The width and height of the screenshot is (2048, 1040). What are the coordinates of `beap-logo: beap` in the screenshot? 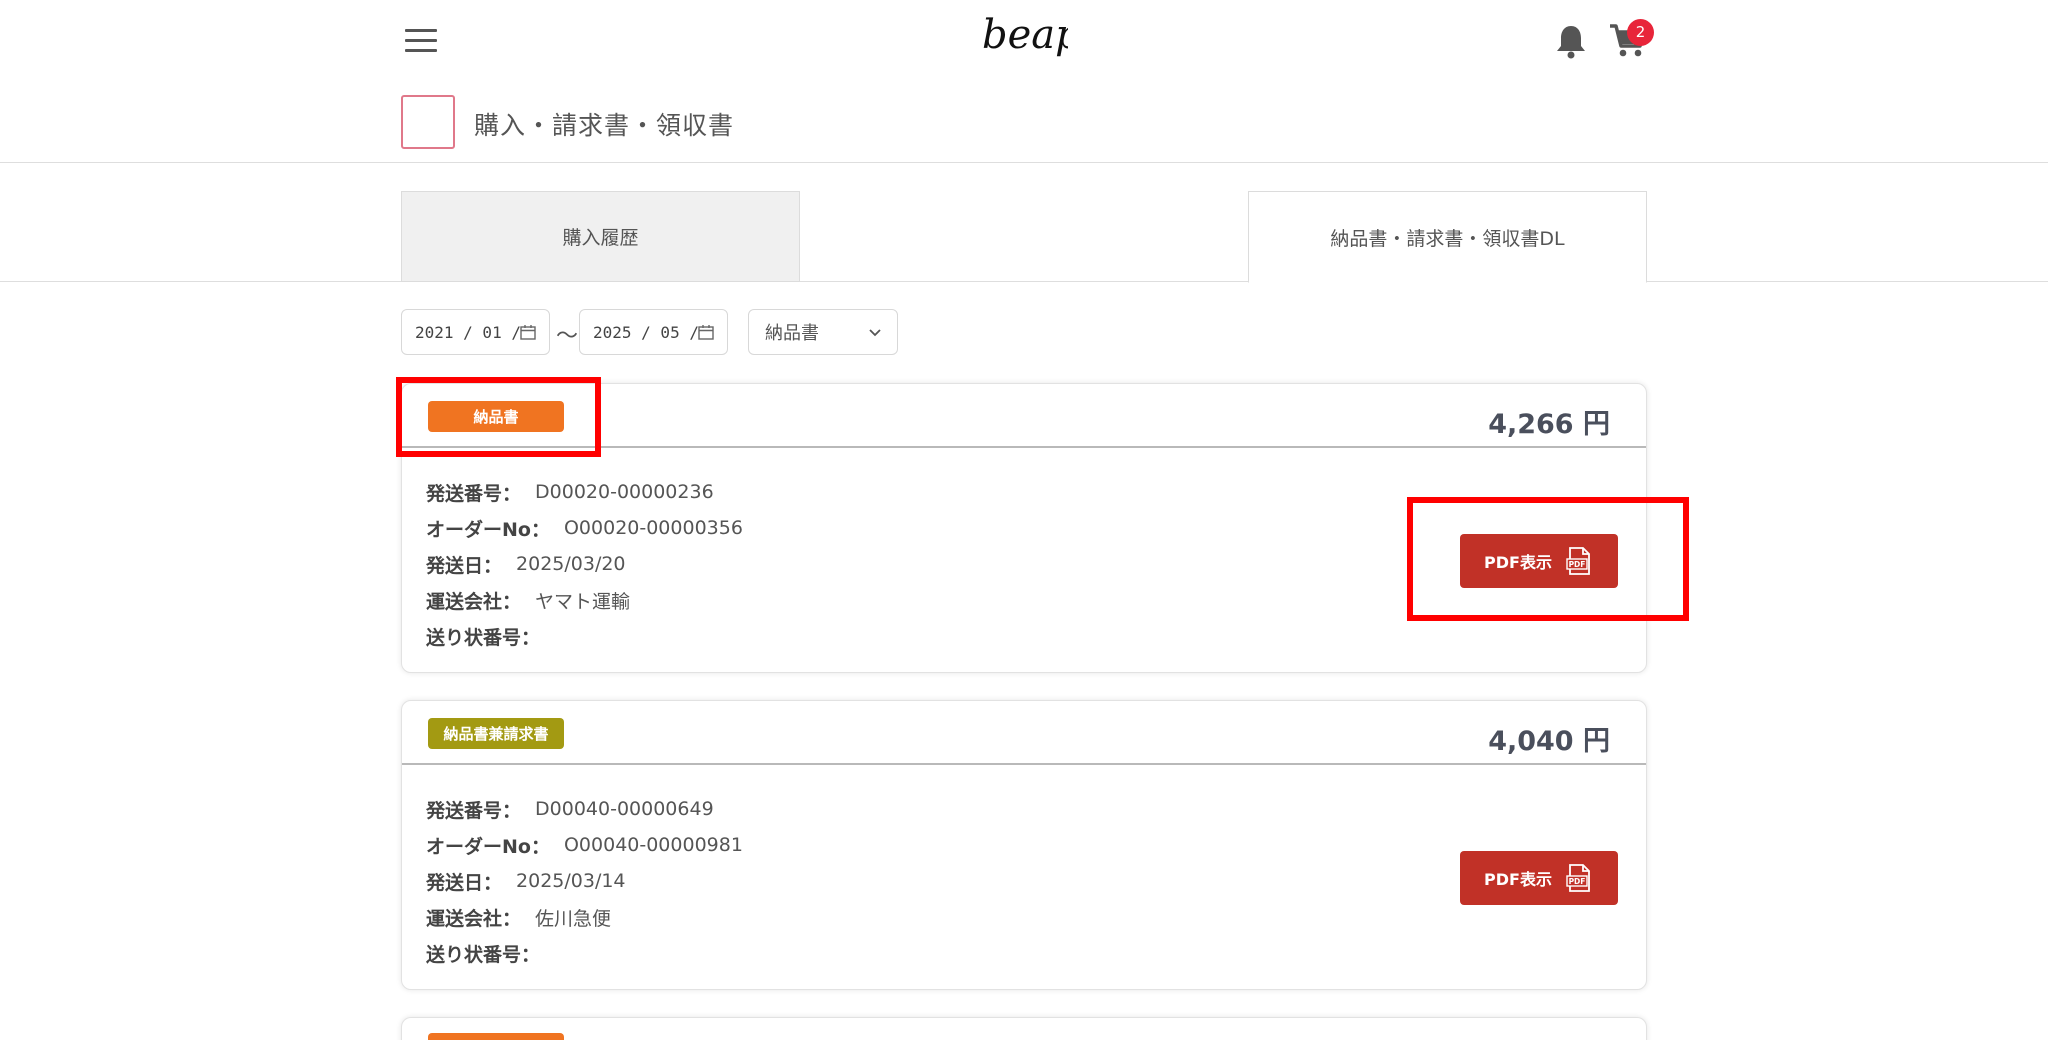 It's located at (1023, 39).